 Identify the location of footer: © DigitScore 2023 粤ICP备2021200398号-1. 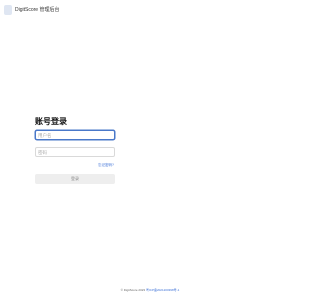
(150, 290).